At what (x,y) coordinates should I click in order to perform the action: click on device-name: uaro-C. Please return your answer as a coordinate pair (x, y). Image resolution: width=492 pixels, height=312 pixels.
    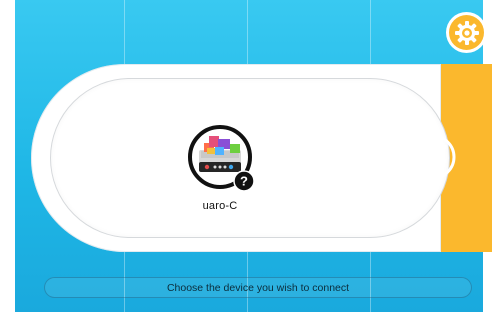
    Looking at the image, I should click on (220, 206).